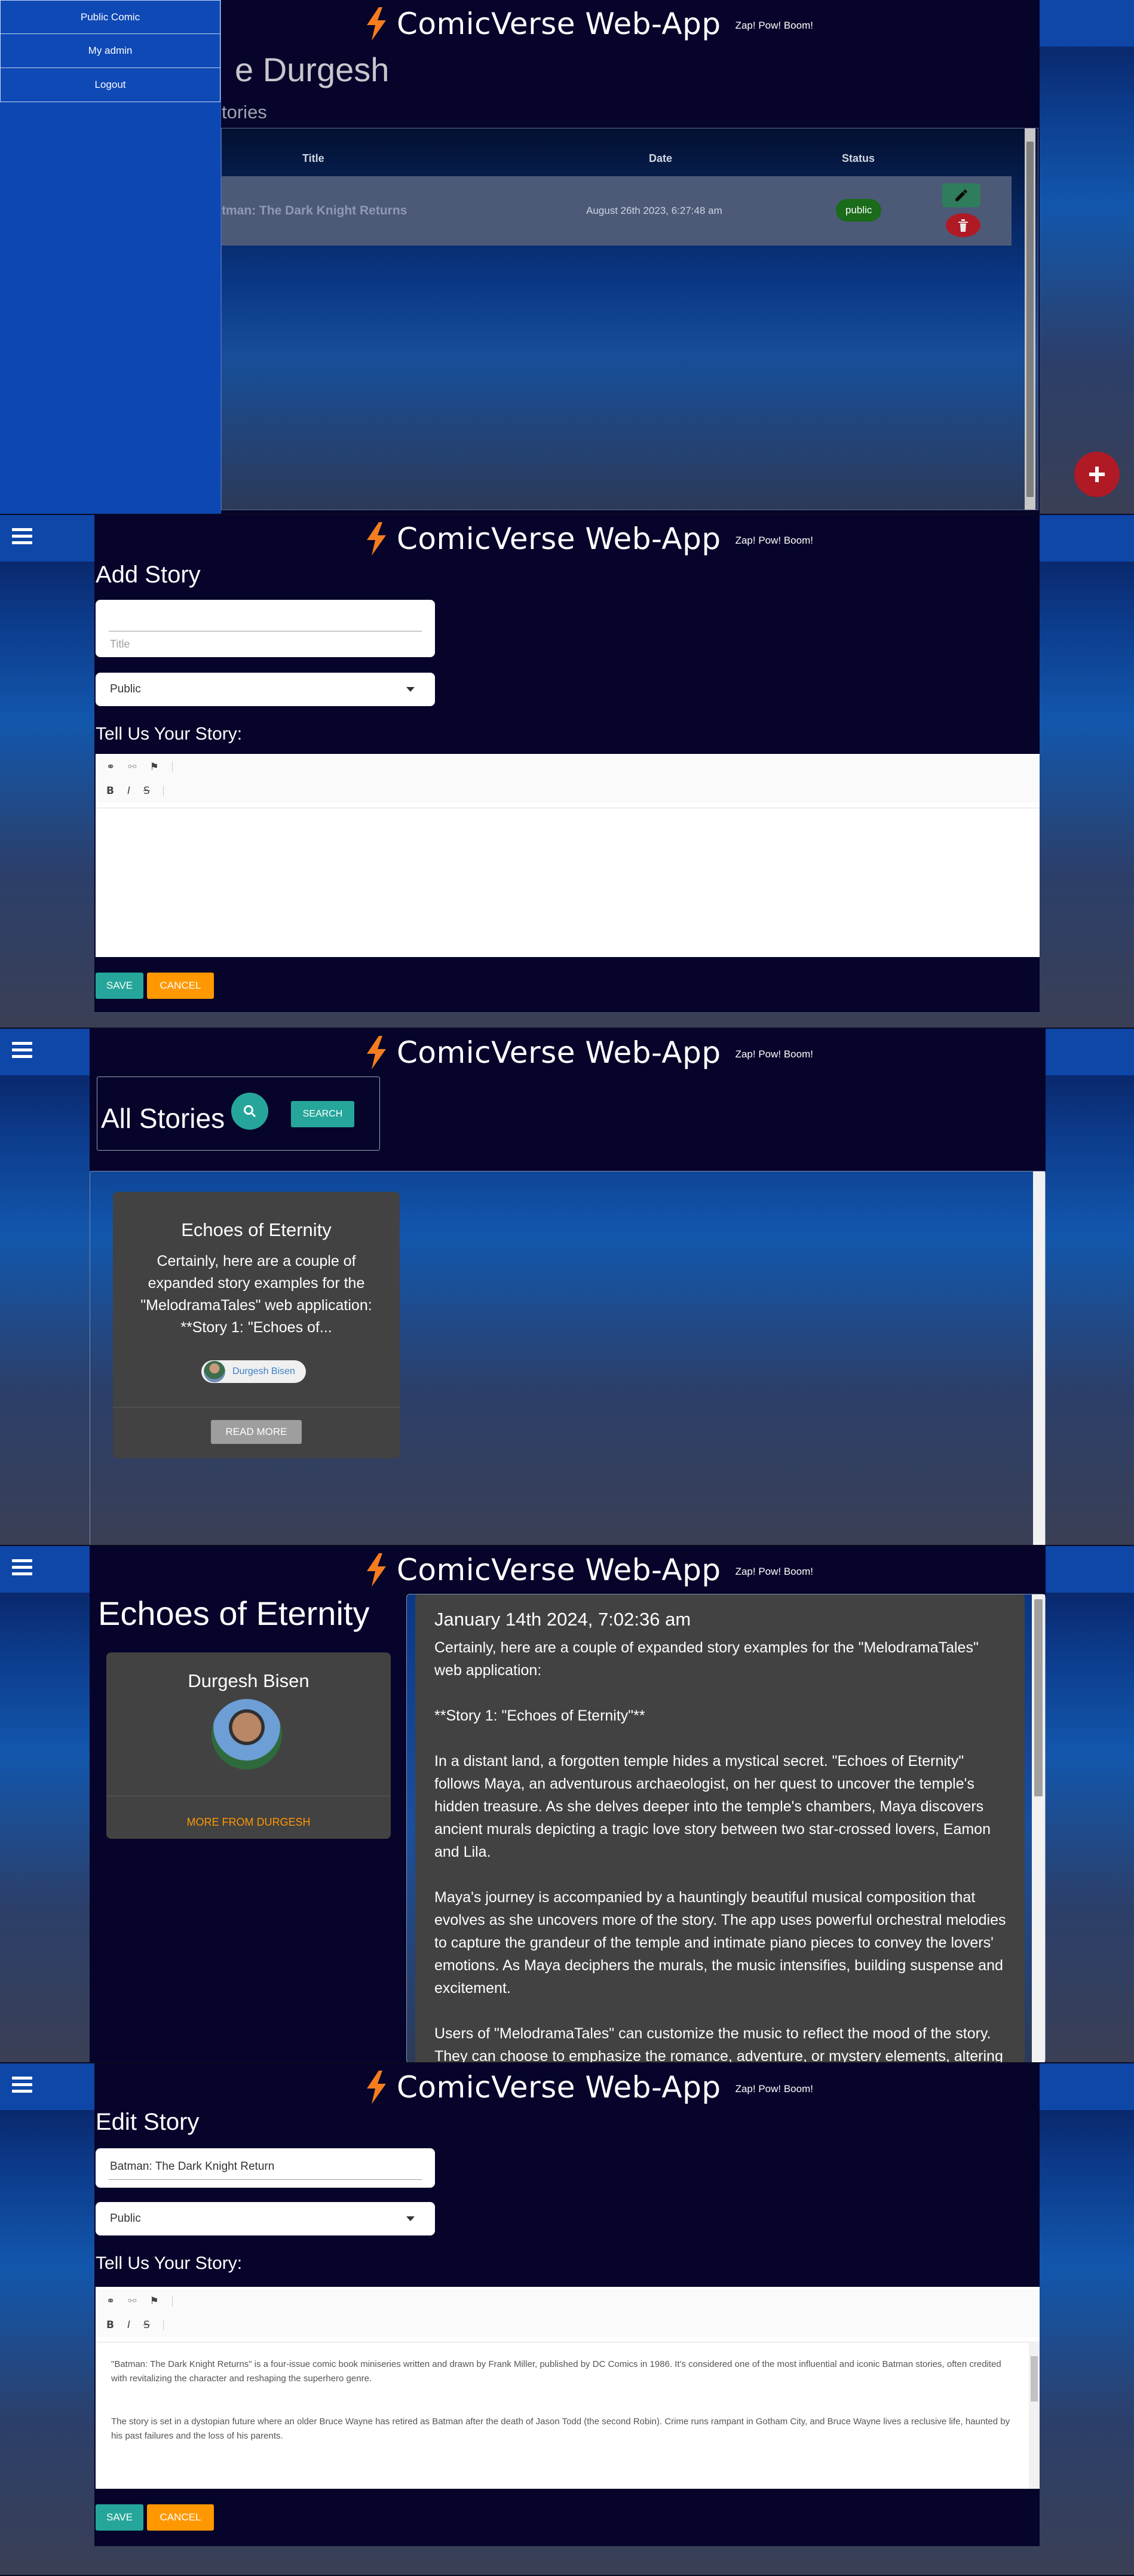 This screenshot has height=2576, width=1134. Describe the element at coordinates (266, 628) in the screenshot. I see `title-input: Title` at that location.